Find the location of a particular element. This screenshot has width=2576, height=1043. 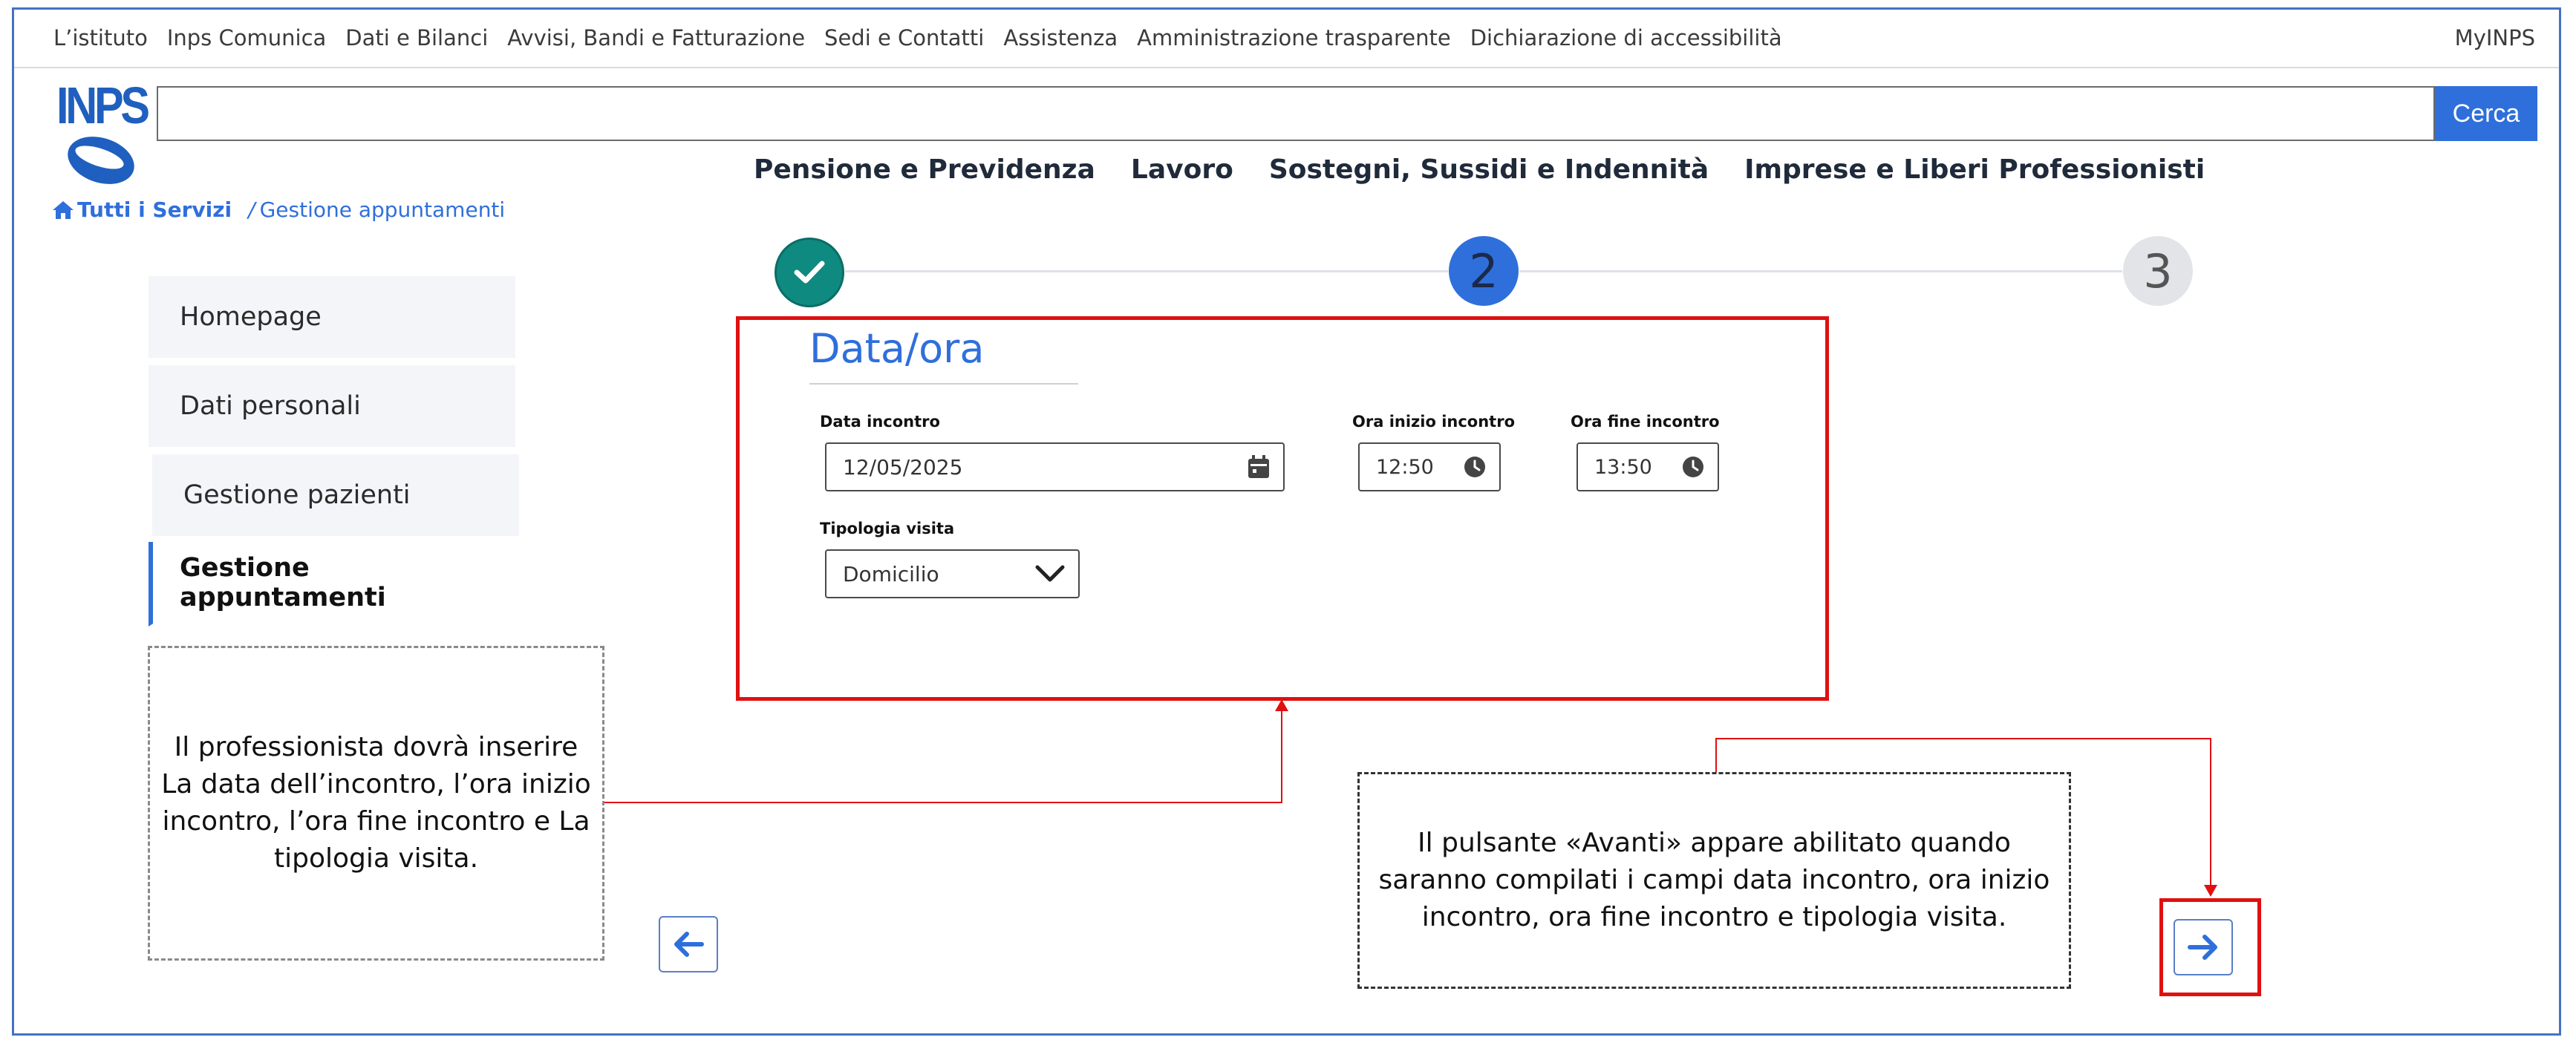

myinps-link: MyINPS is located at coordinates (2495, 37).